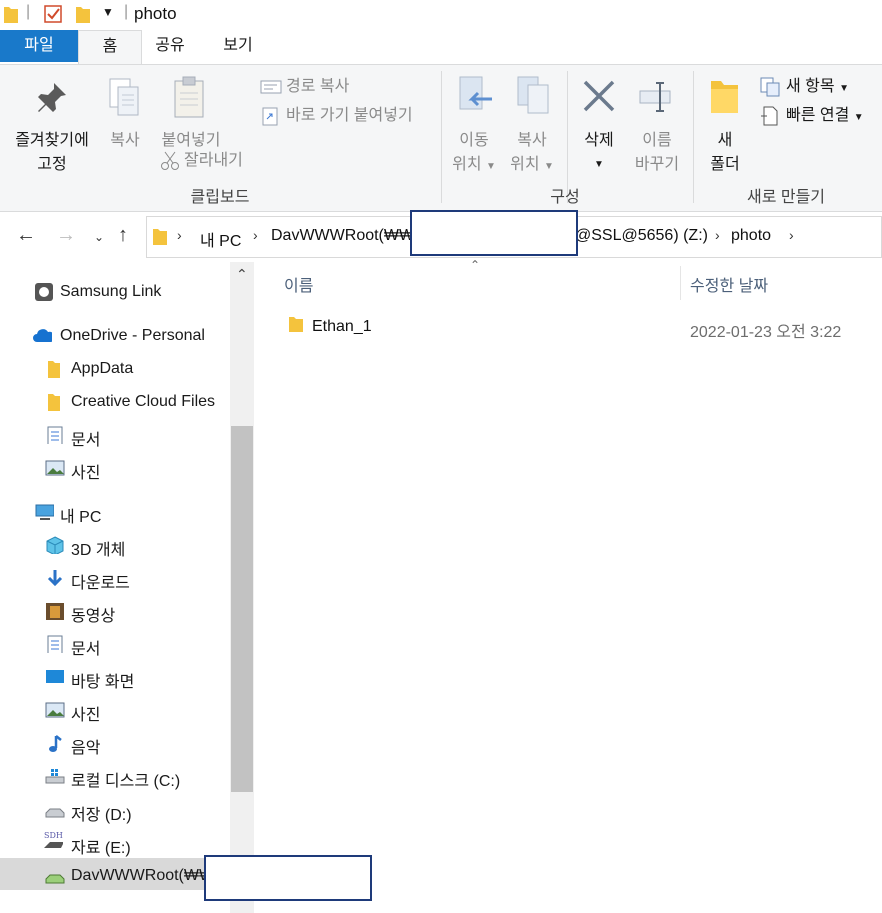  What do you see at coordinates (599, 127) in the screenshot?
I see `delete-button: 삭제 ▼` at bounding box center [599, 127].